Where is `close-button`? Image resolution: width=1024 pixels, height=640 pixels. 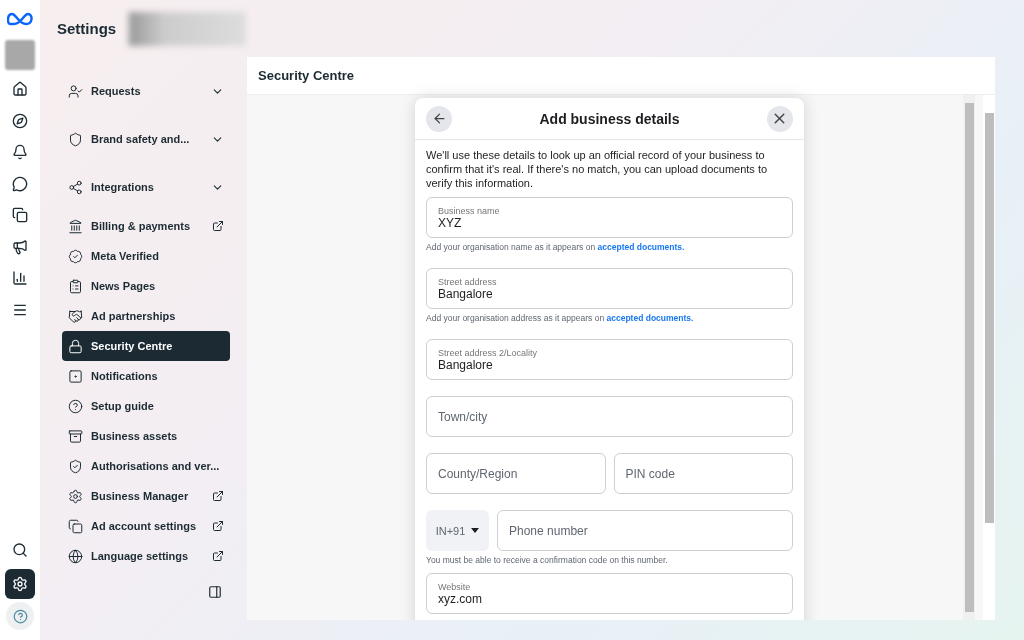
close-button is located at coordinates (780, 118).